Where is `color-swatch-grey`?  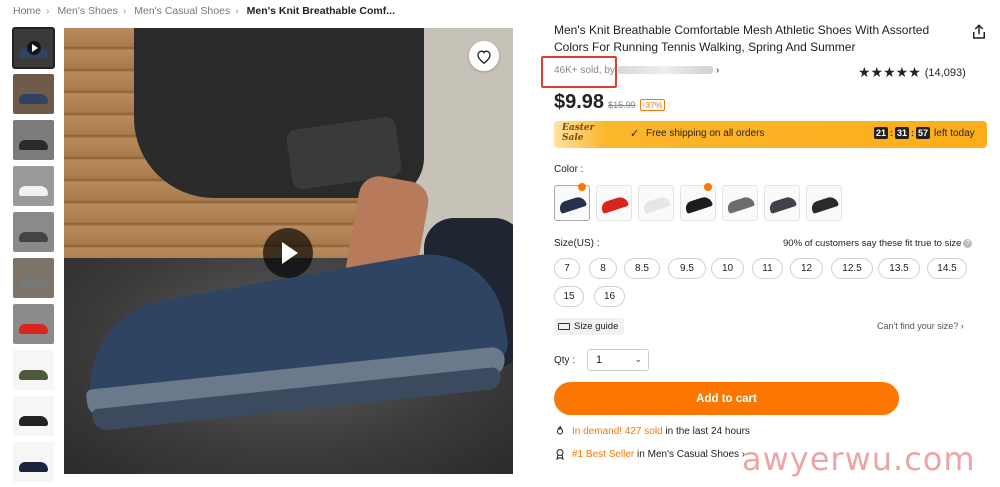
color-swatch-grey is located at coordinates (740, 203).